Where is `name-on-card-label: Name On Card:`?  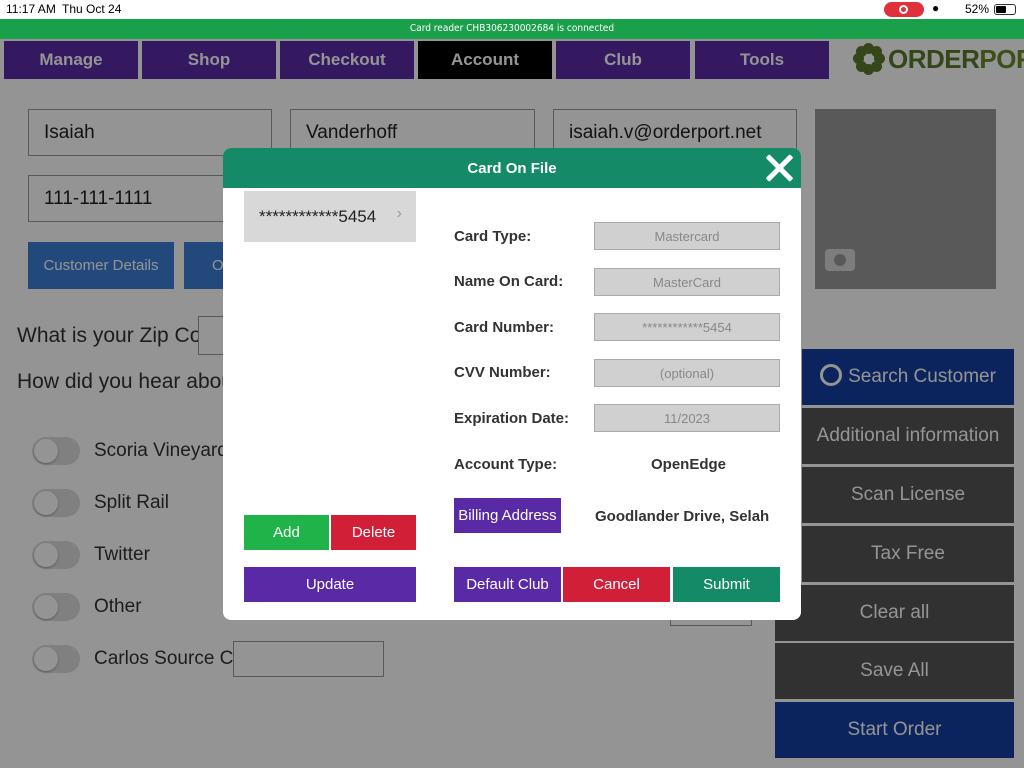 name-on-card-label: Name On Card: is located at coordinates (509, 281).